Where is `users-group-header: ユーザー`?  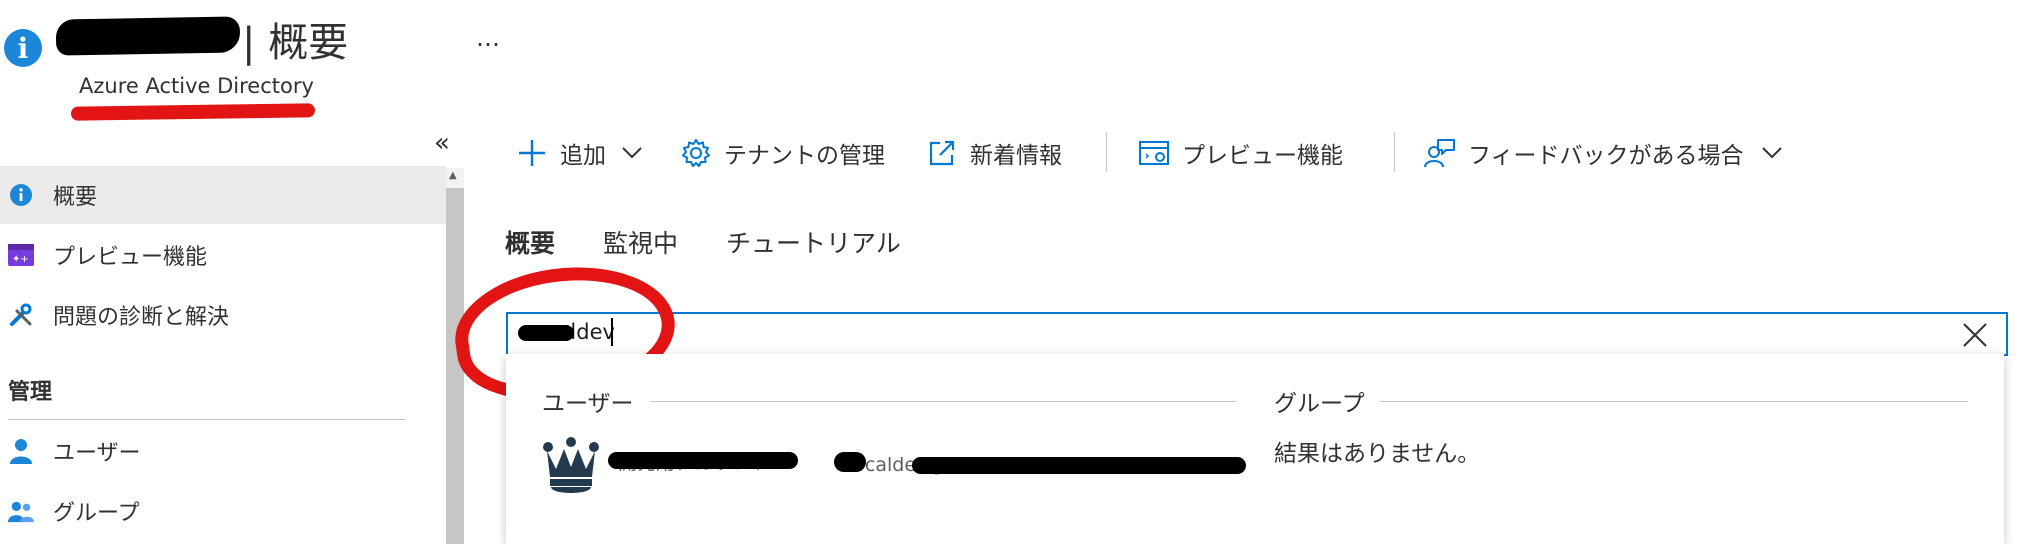
users-group-header: ユーザー is located at coordinates (592, 401).